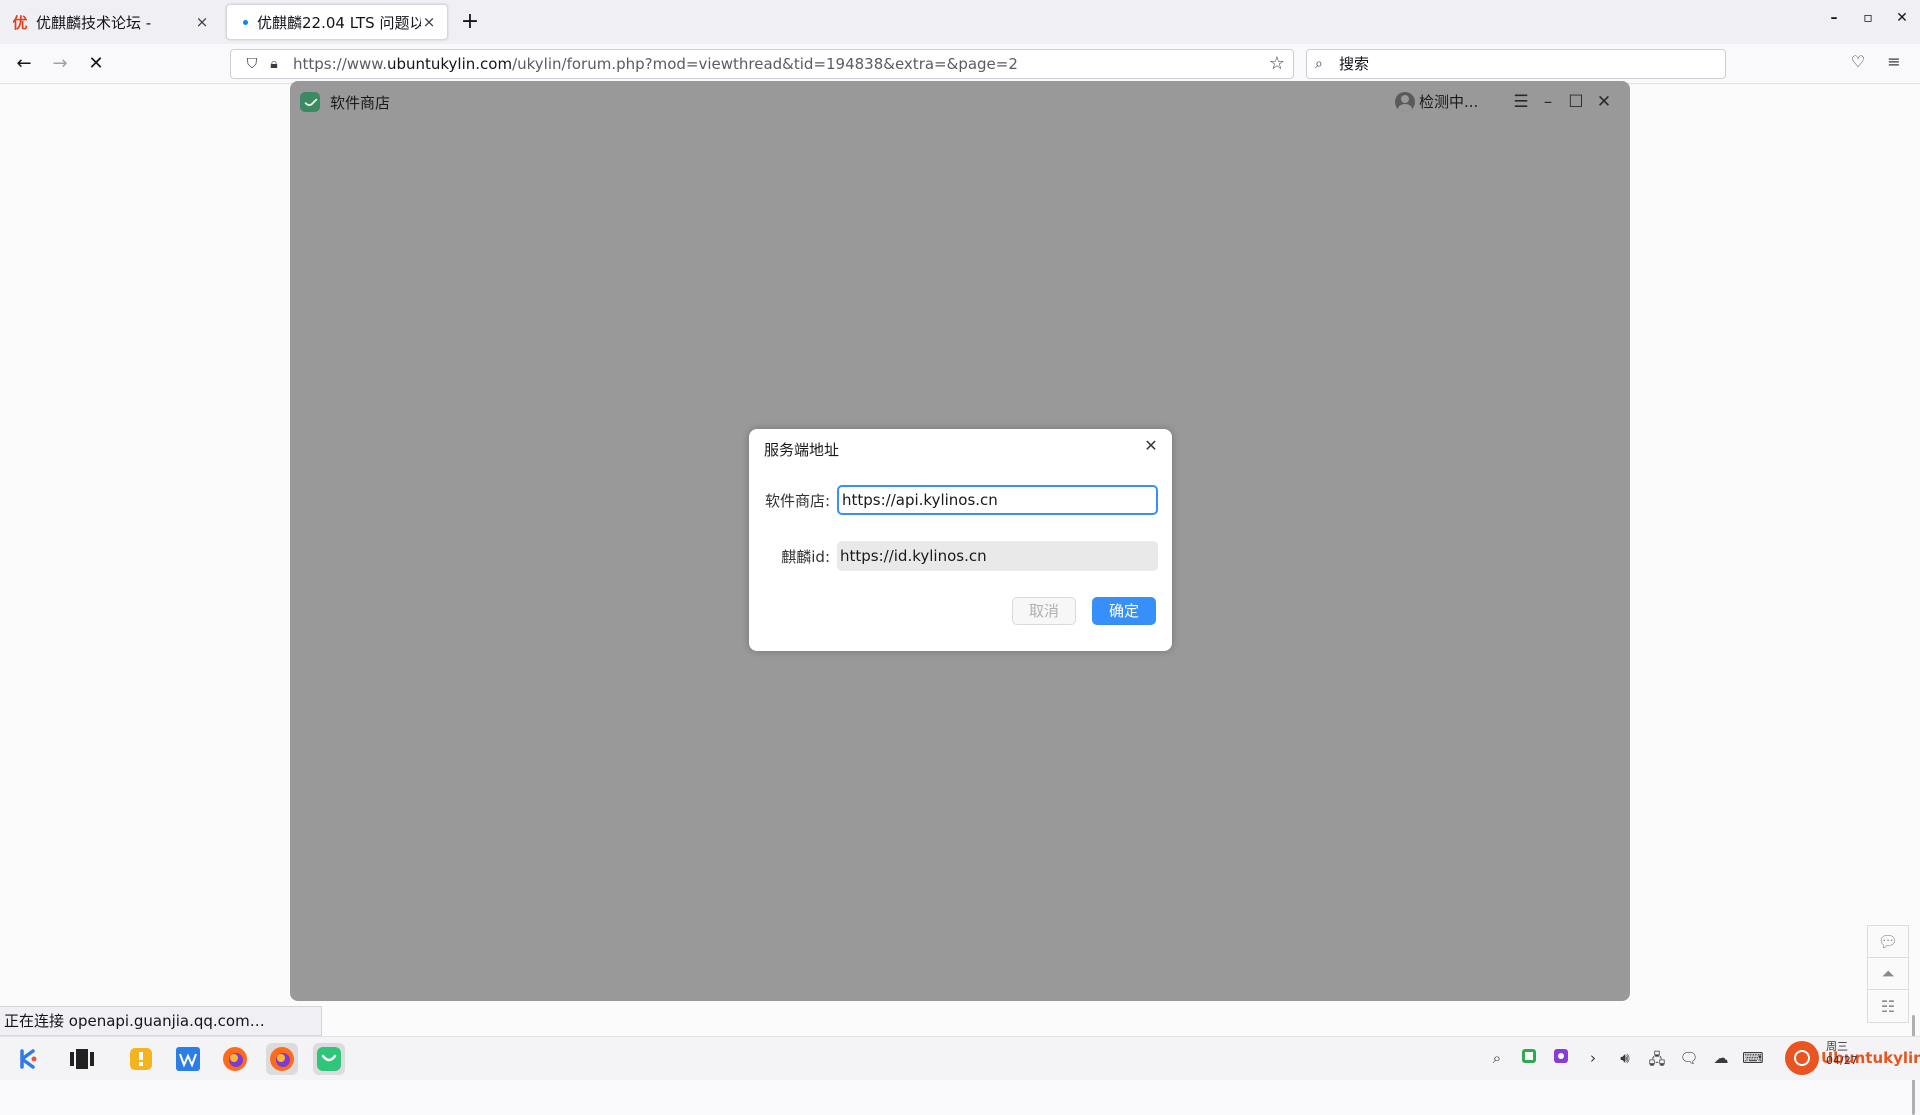 The width and height of the screenshot is (1920, 1115). What do you see at coordinates (1561, 1058) in the screenshot?
I see `purple-app-tray-icon` at bounding box center [1561, 1058].